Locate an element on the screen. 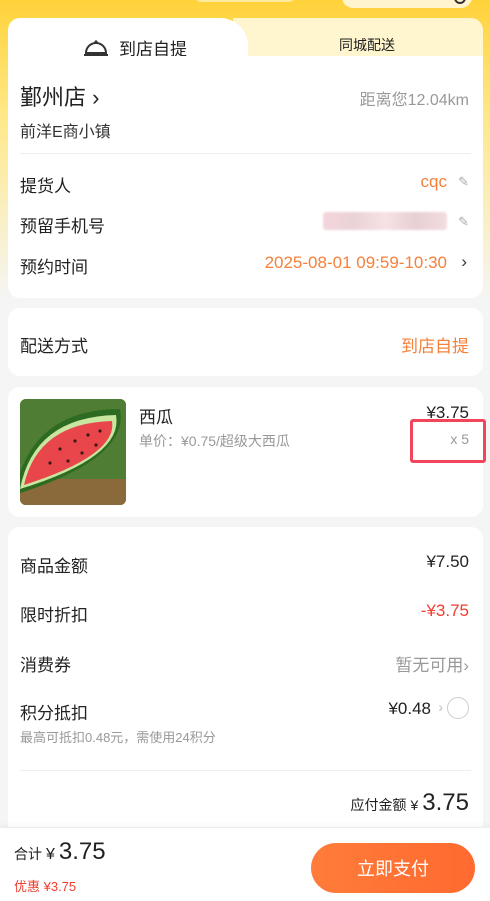  capsule-menu is located at coordinates (407, 4).